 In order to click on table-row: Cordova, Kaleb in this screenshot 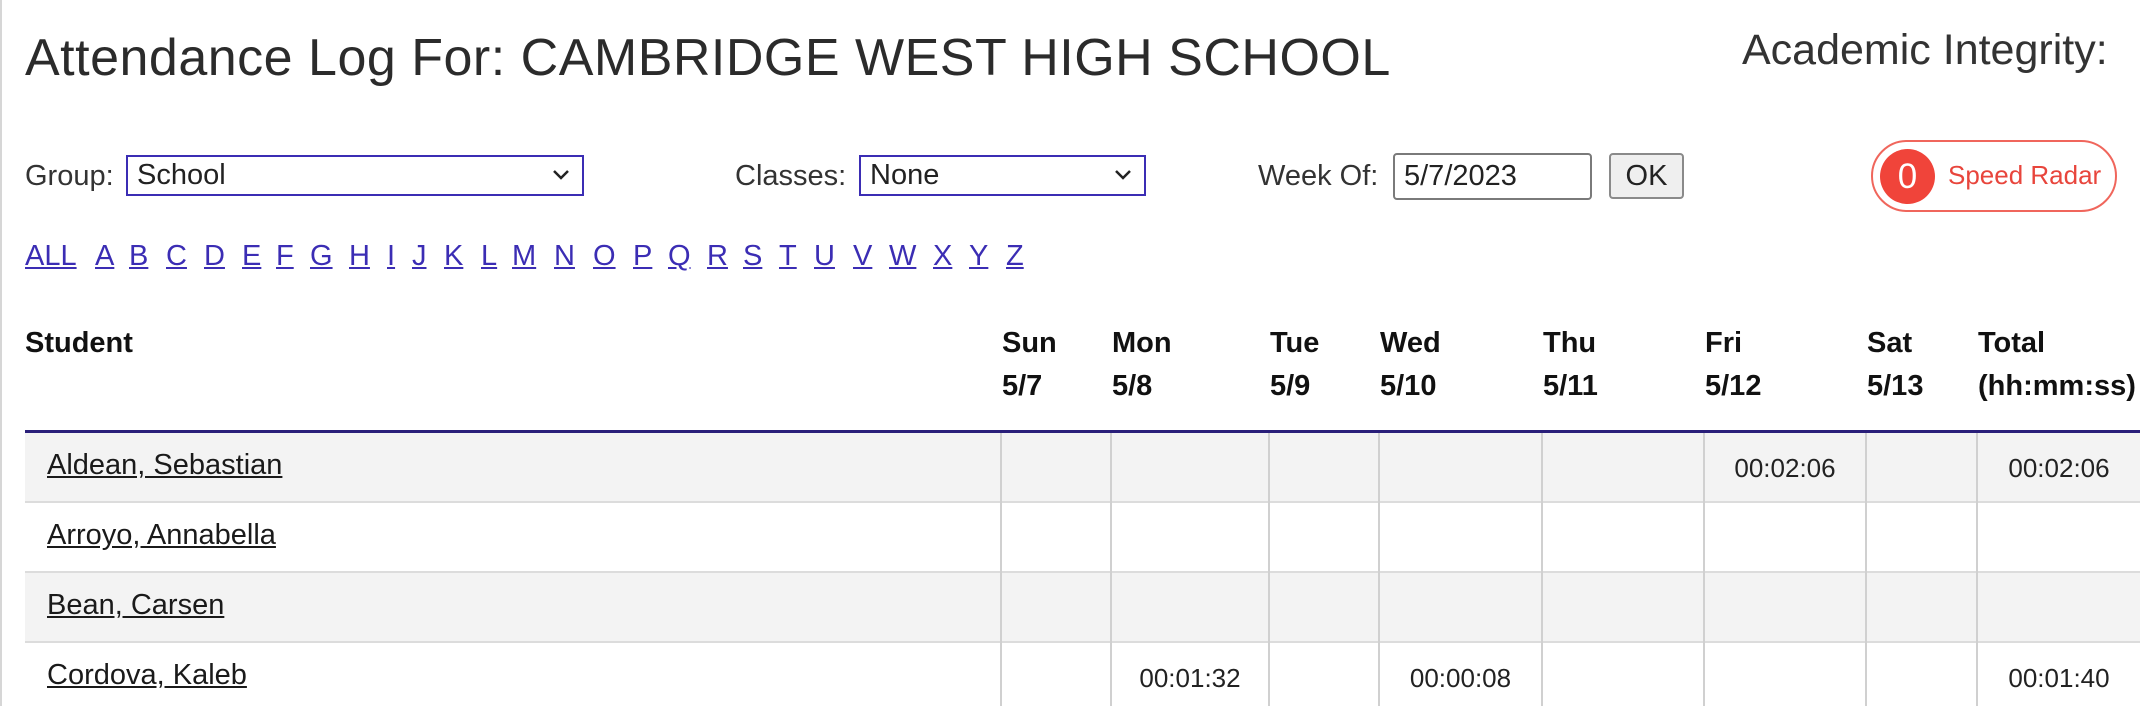, I will do `click(1082, 678)`.